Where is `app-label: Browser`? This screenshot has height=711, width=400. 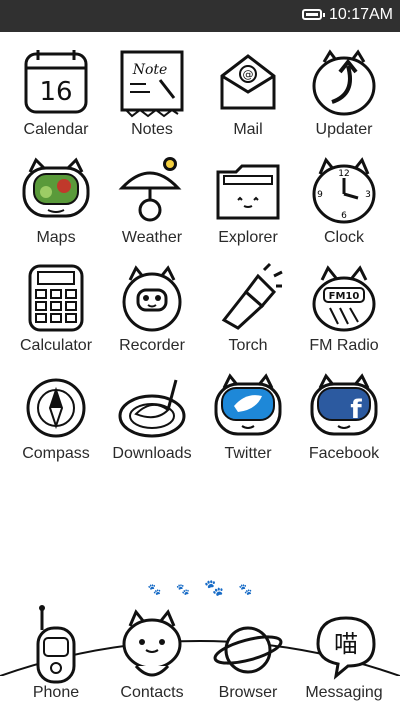
app-label: Browser is located at coordinates (248, 692).